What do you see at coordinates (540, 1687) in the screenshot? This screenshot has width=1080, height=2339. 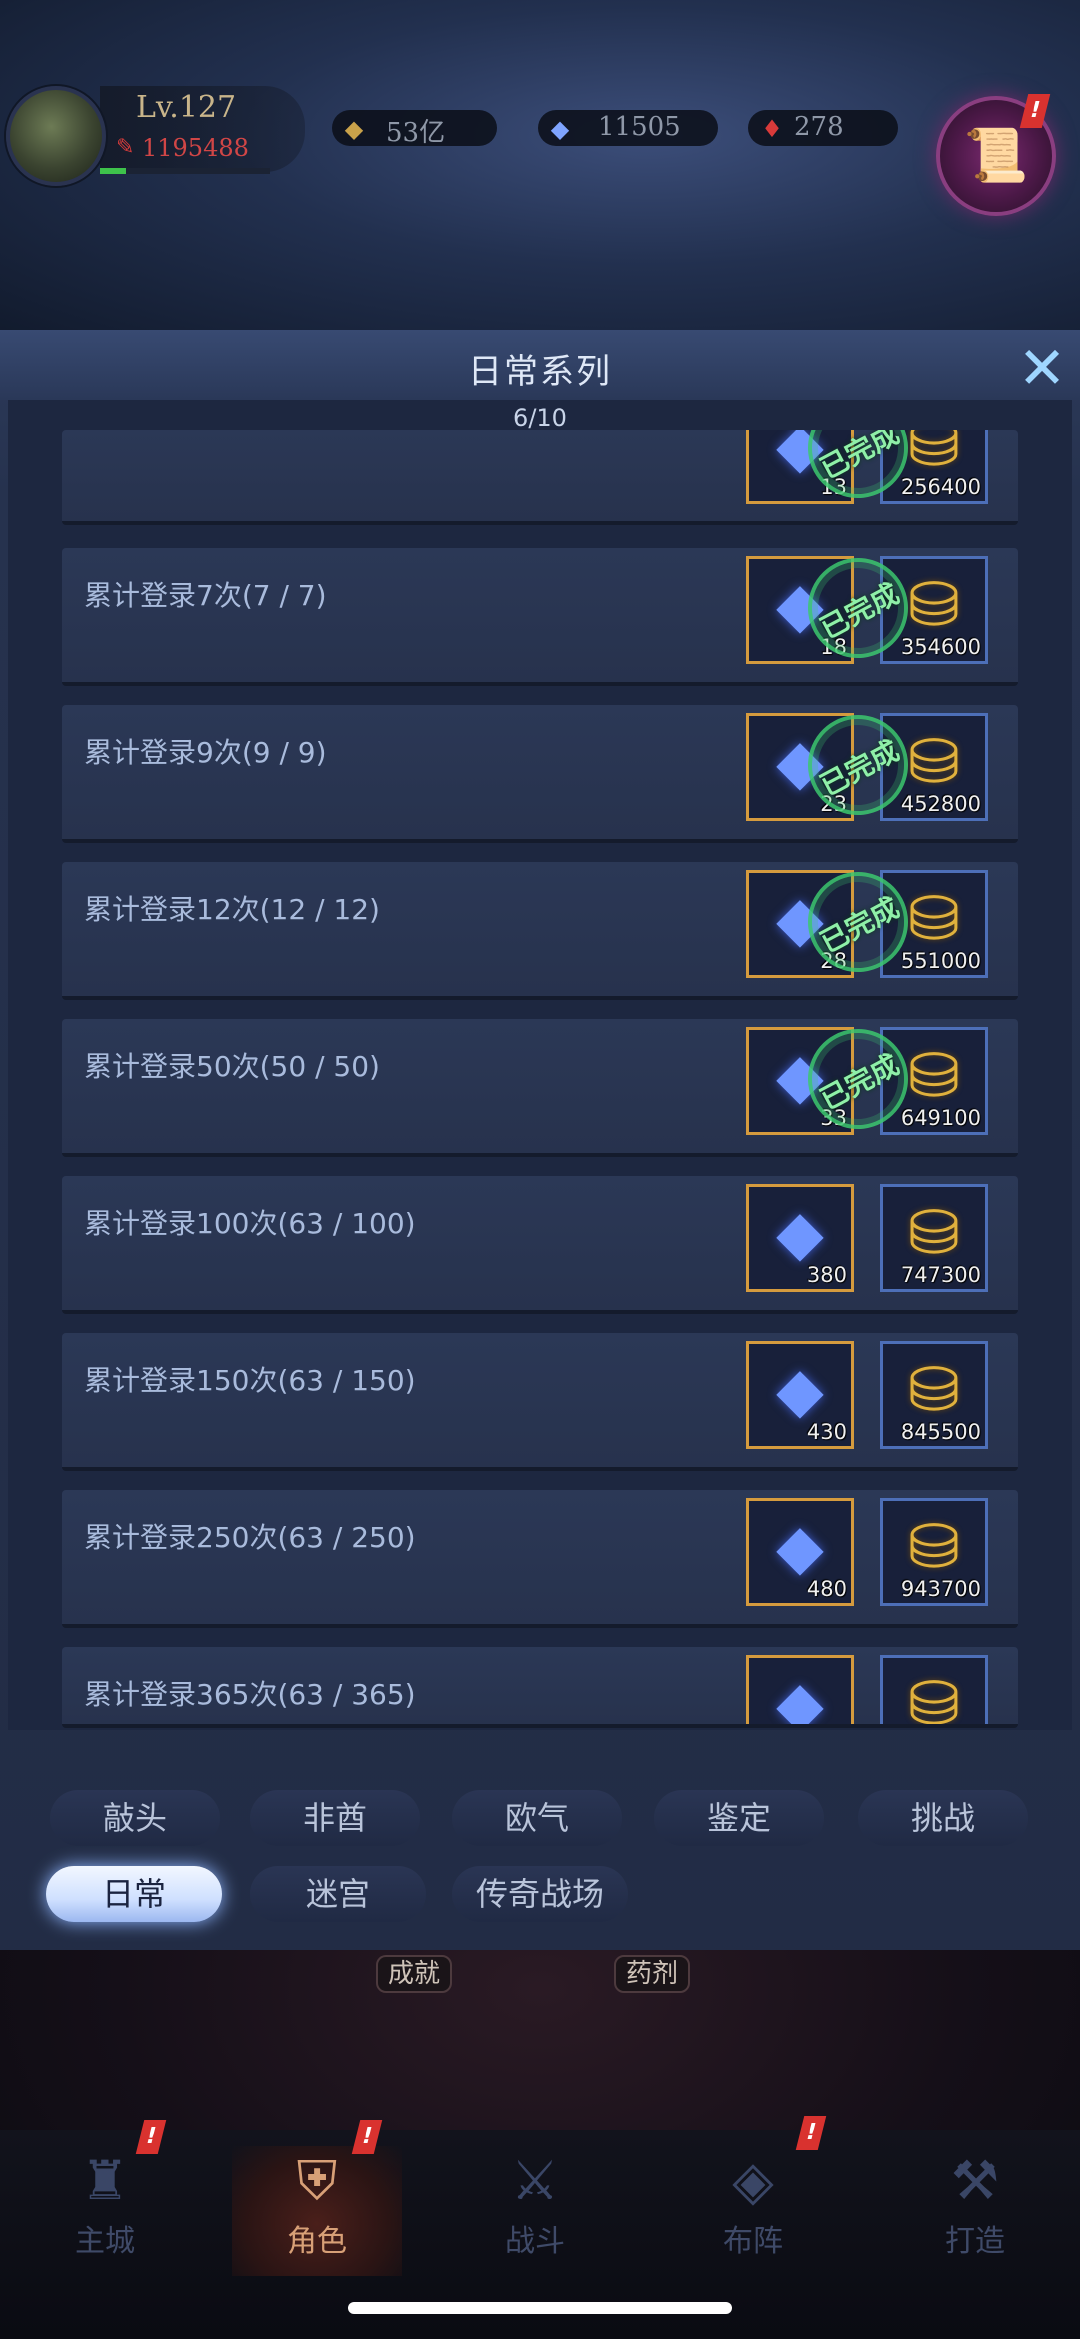 I see `task-row: 累计登录365次(63 / 365) ◆530 ⛁1041900` at bounding box center [540, 1687].